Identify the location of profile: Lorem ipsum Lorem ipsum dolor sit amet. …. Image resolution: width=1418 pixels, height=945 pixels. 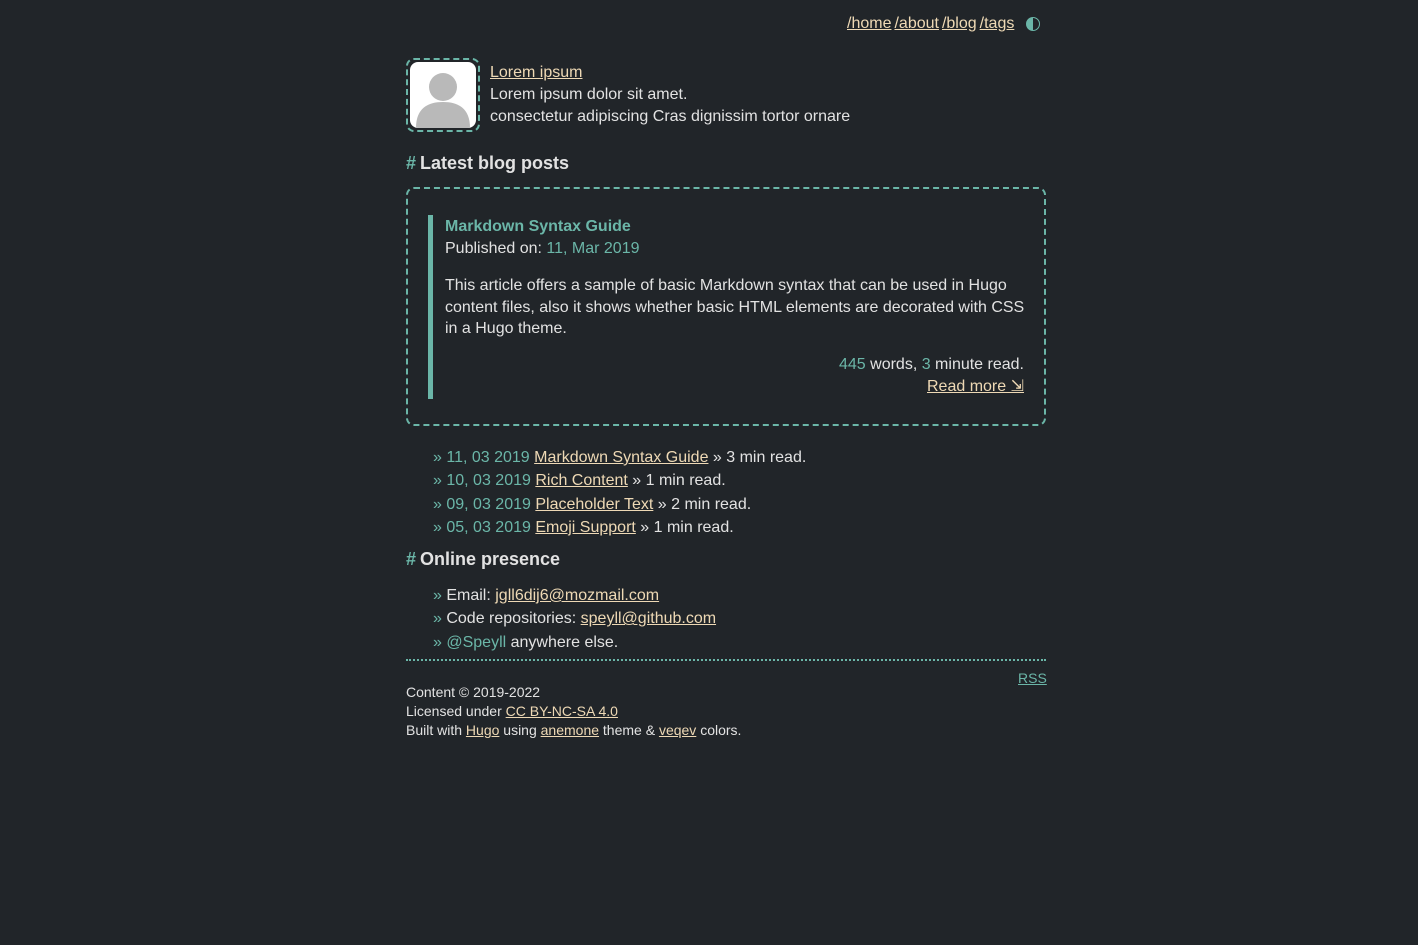
(628, 95).